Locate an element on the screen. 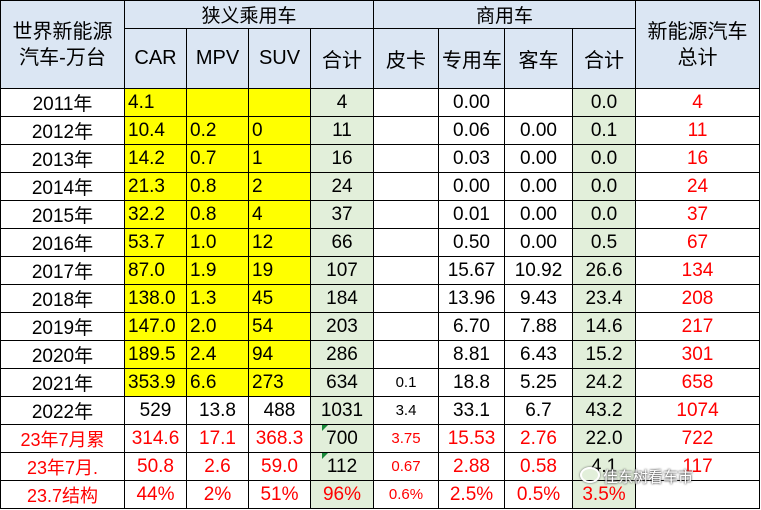  table-row: 2021年 353.9 6.6 273 634 0.1 18.8 5.25 24.2 658 is located at coordinates (380, 382).